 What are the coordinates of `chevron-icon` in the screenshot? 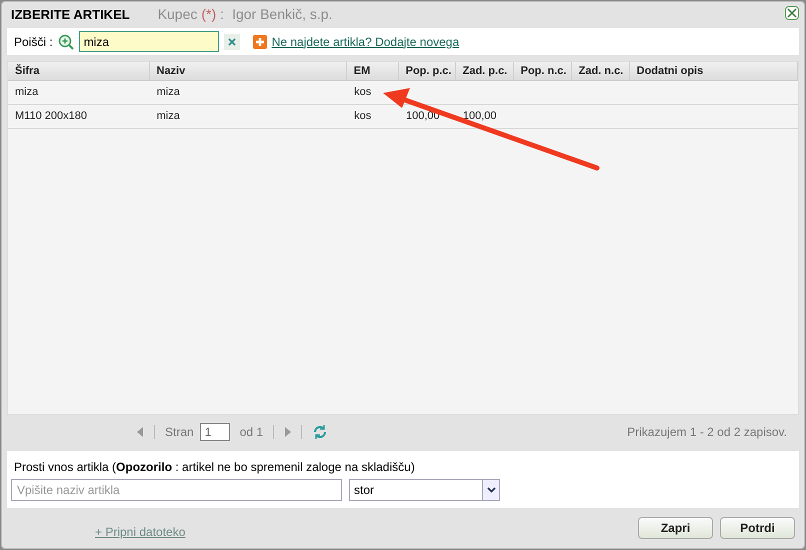 It's located at (491, 490).